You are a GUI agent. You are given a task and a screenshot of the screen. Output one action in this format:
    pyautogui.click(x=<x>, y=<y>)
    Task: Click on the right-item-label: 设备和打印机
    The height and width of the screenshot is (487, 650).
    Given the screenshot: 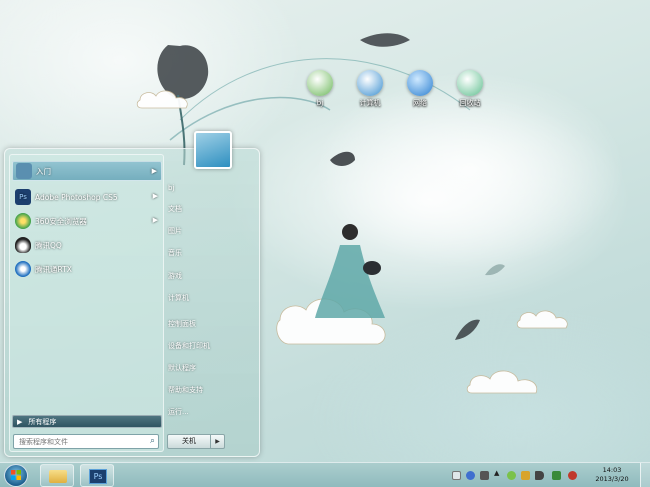 What is the action you would take?
    pyautogui.click(x=189, y=346)
    